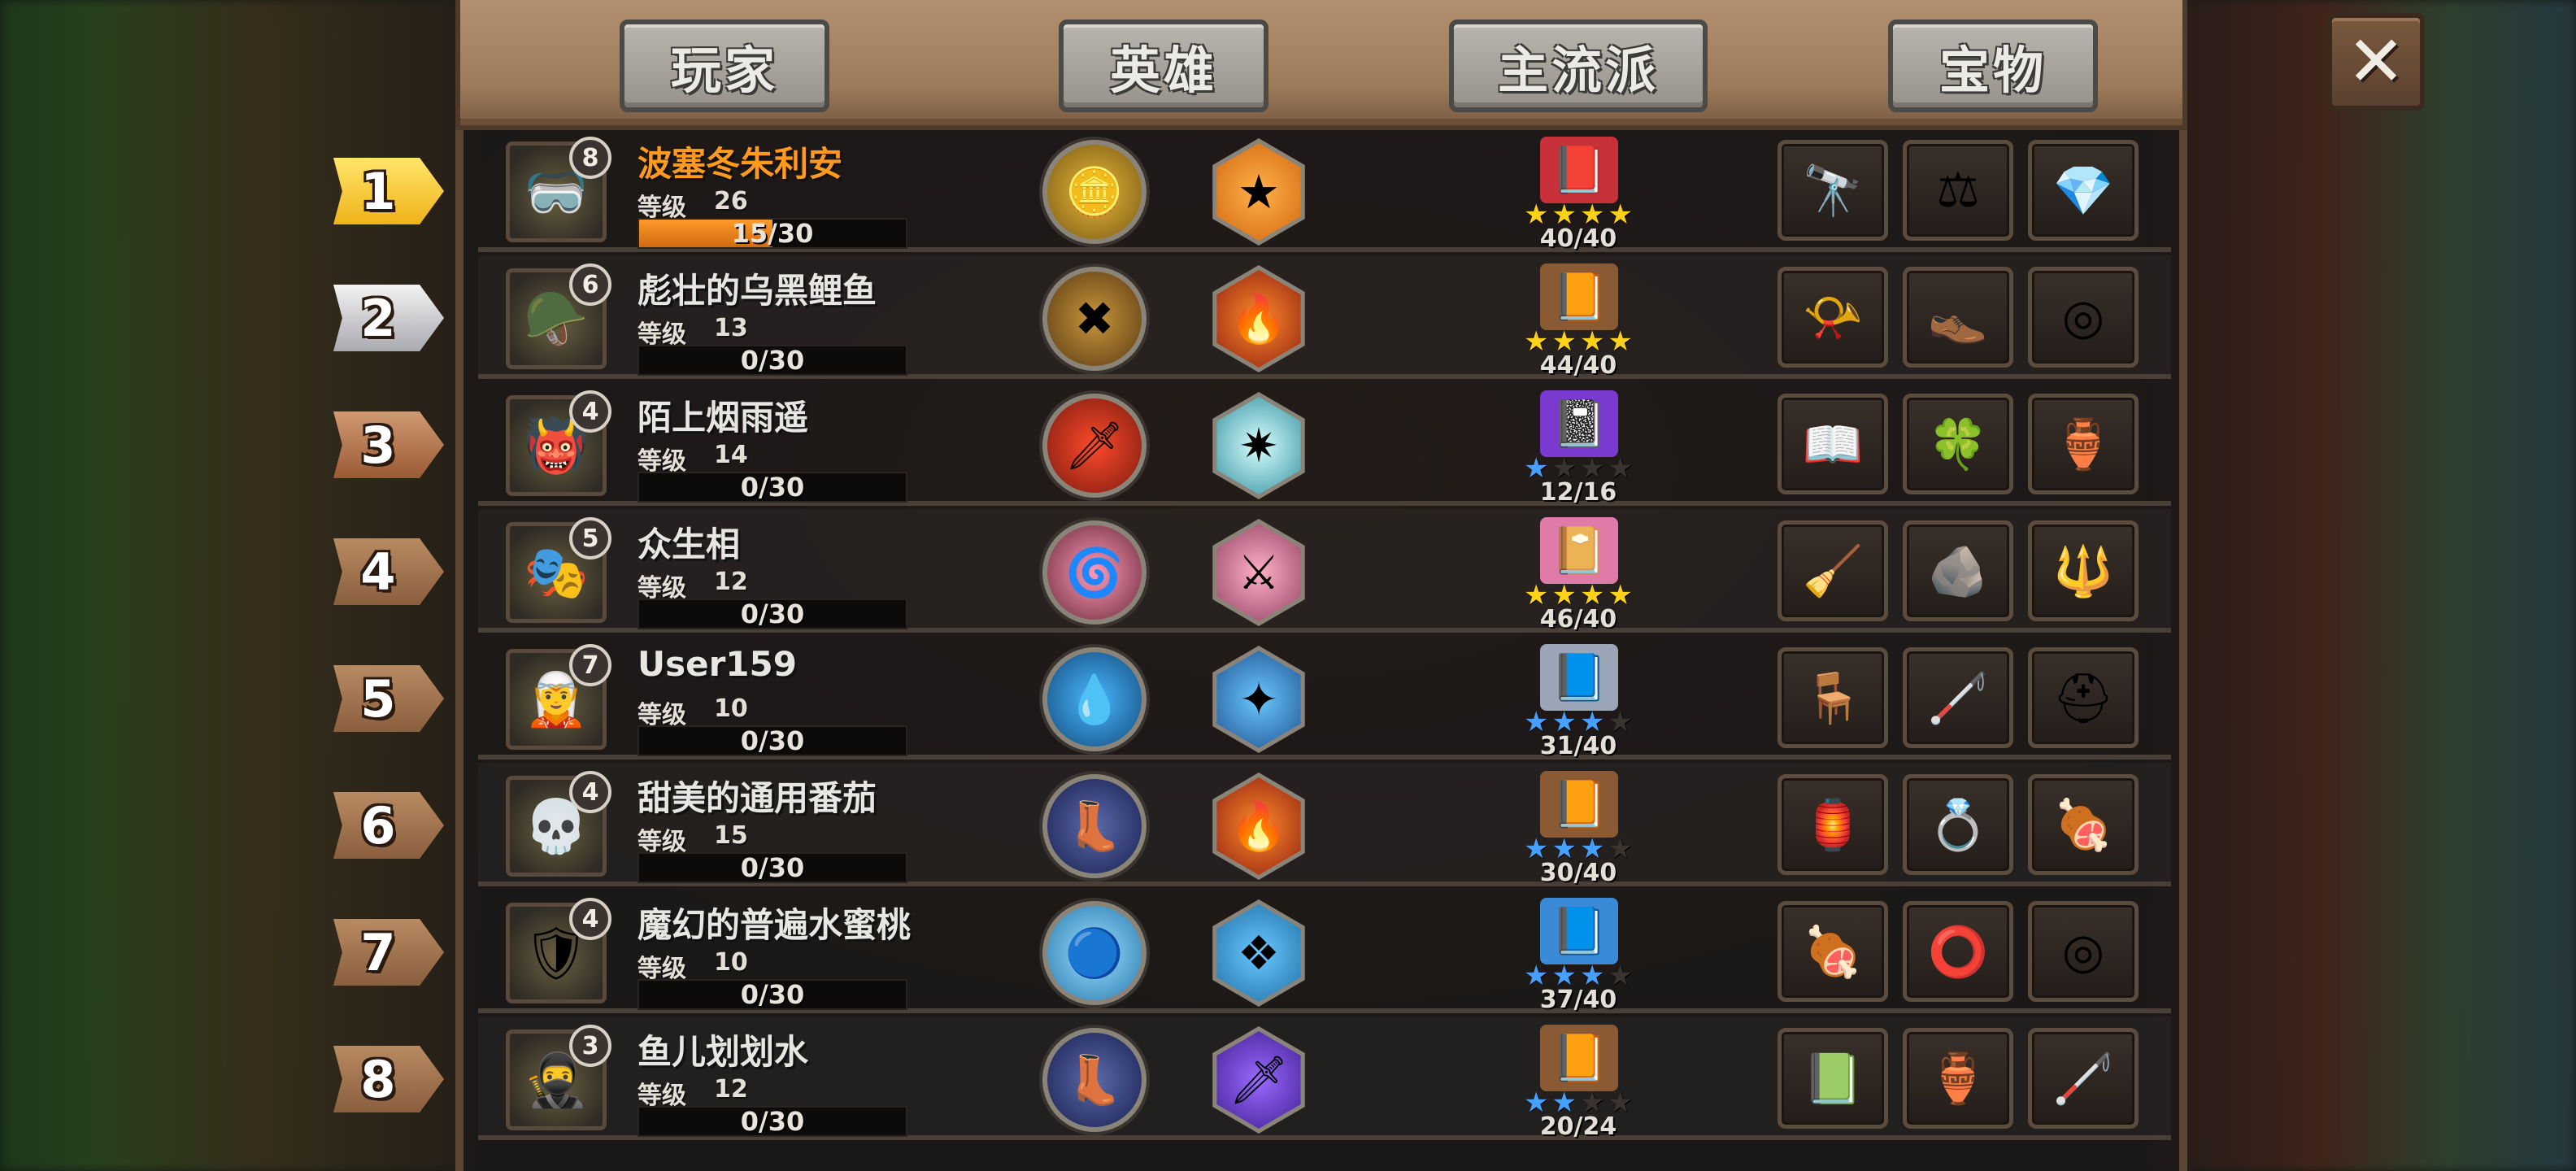  I want to click on rank-badge: 6, so click(388, 826).